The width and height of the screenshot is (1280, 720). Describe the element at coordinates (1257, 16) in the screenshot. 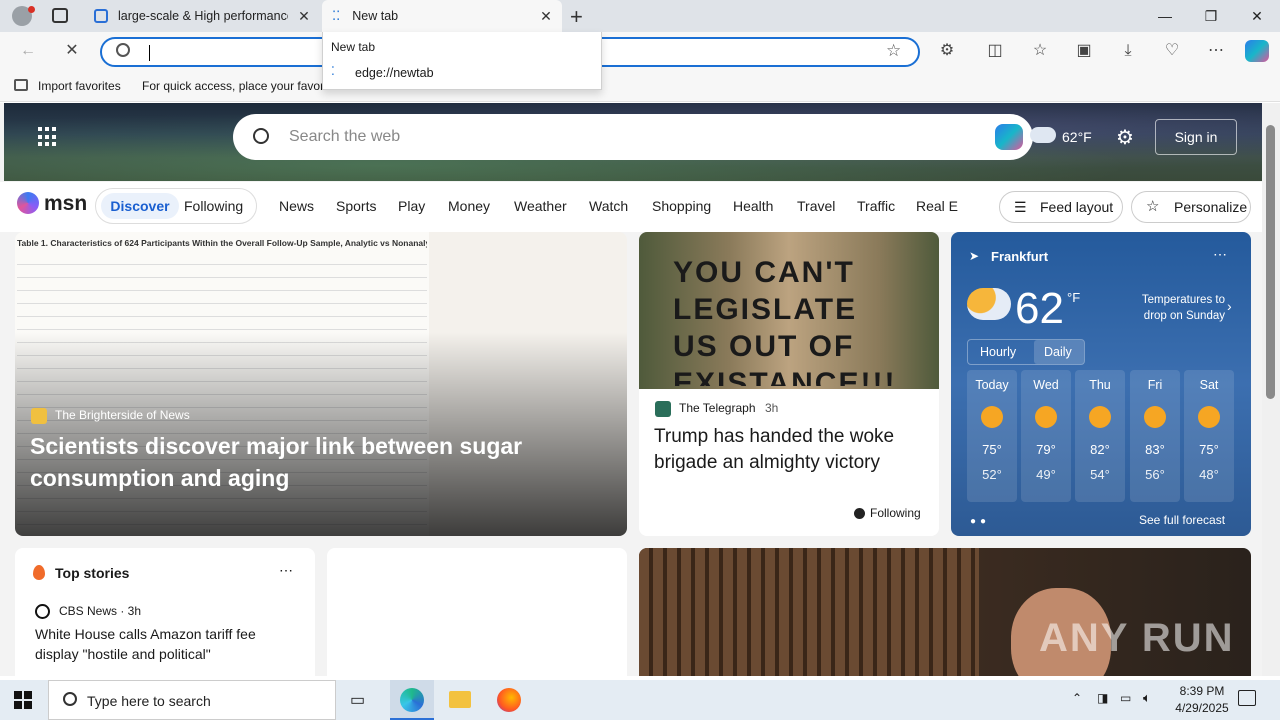

I see `close-window-button: ✕` at that location.